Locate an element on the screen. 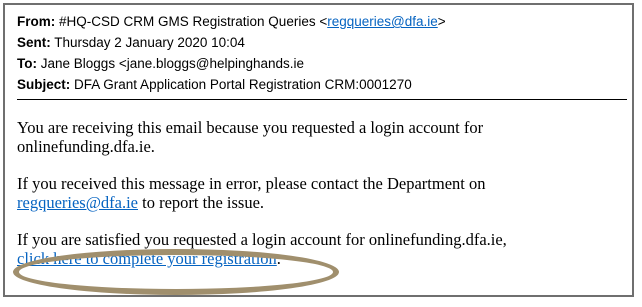 Image resolution: width=642 pixels, height=307 pixels. para2-tail: to report the issue. is located at coordinates (201, 202).